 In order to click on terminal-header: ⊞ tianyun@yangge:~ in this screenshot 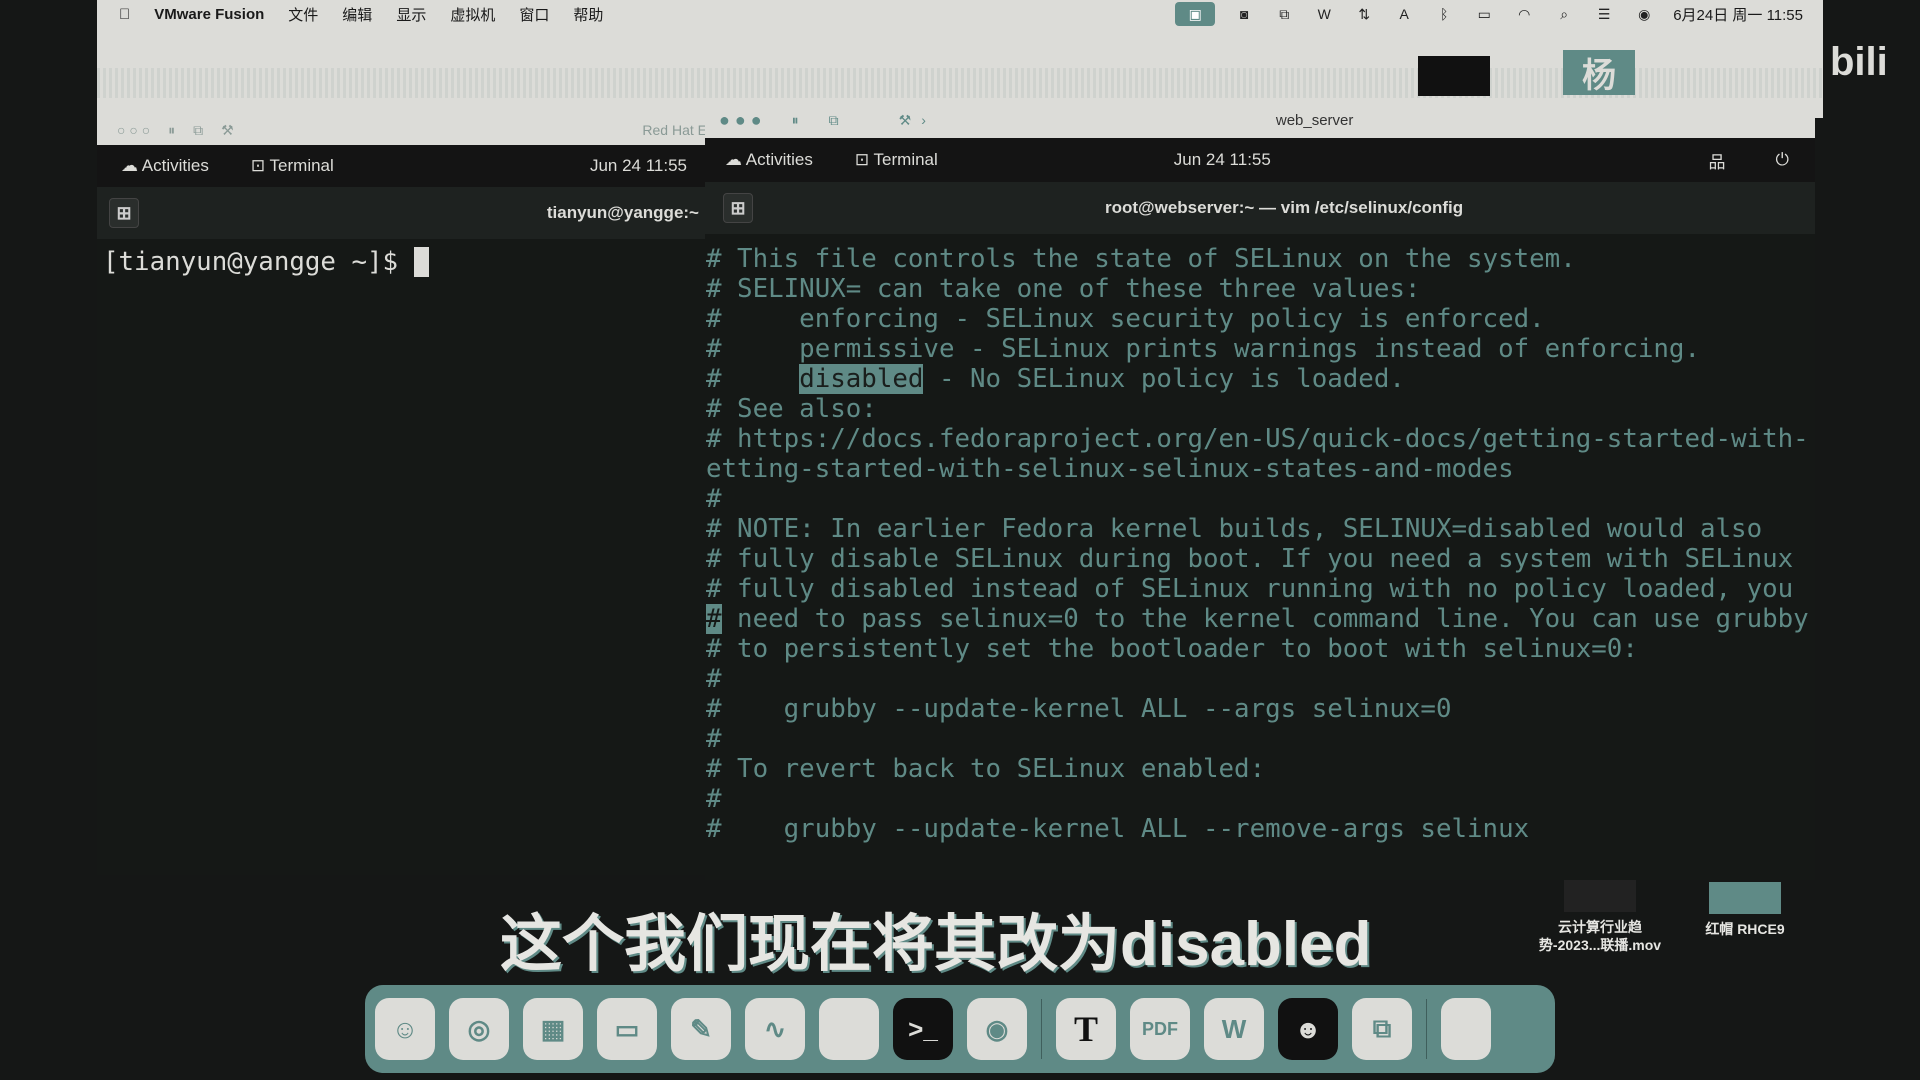, I will do `click(402, 213)`.